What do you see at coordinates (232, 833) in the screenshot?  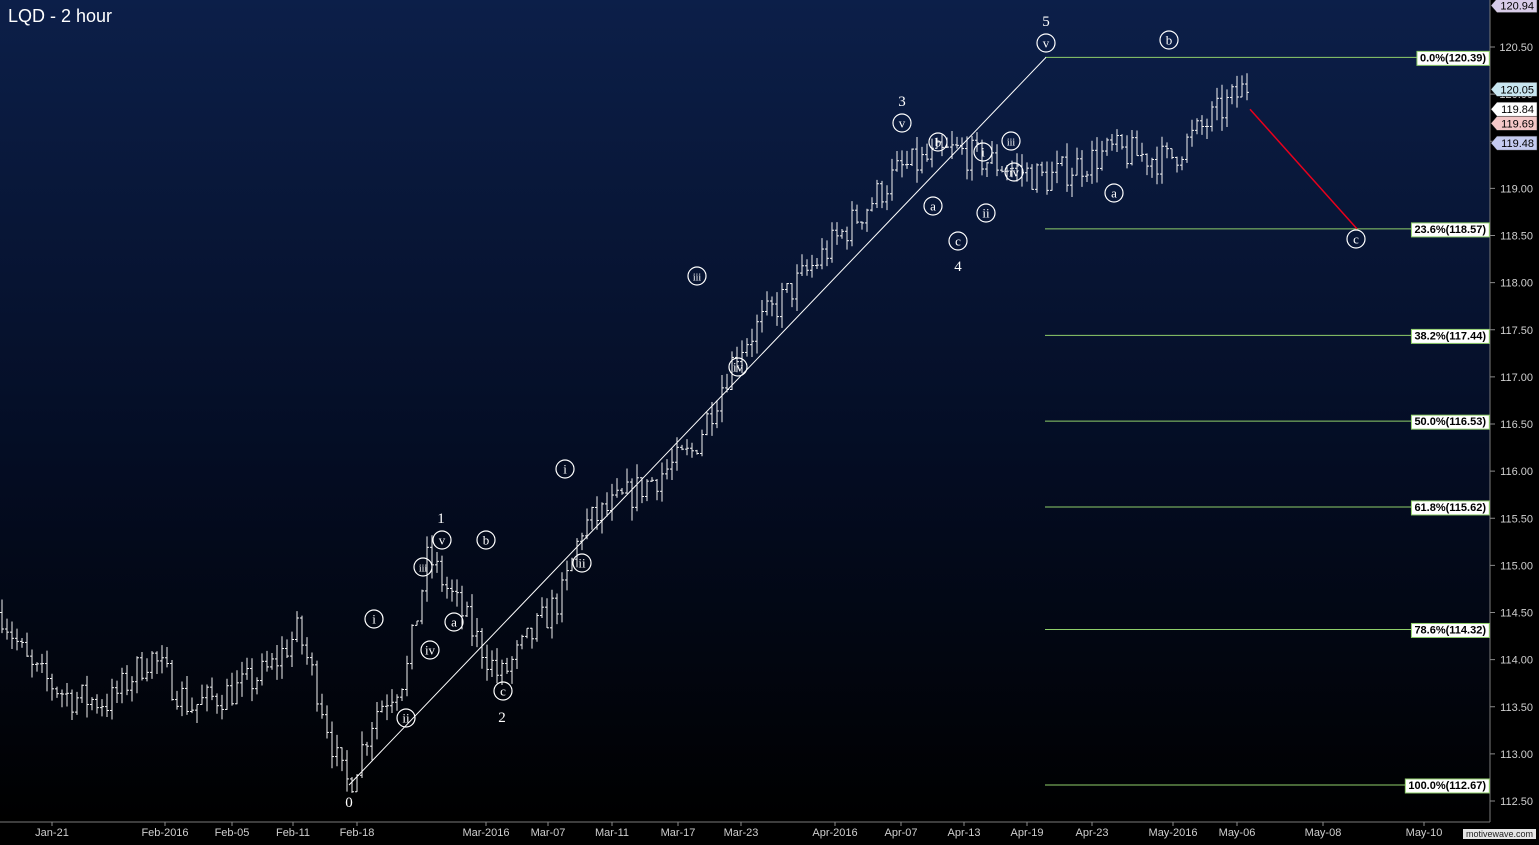 I see `x-tick-label: Feb-05` at bounding box center [232, 833].